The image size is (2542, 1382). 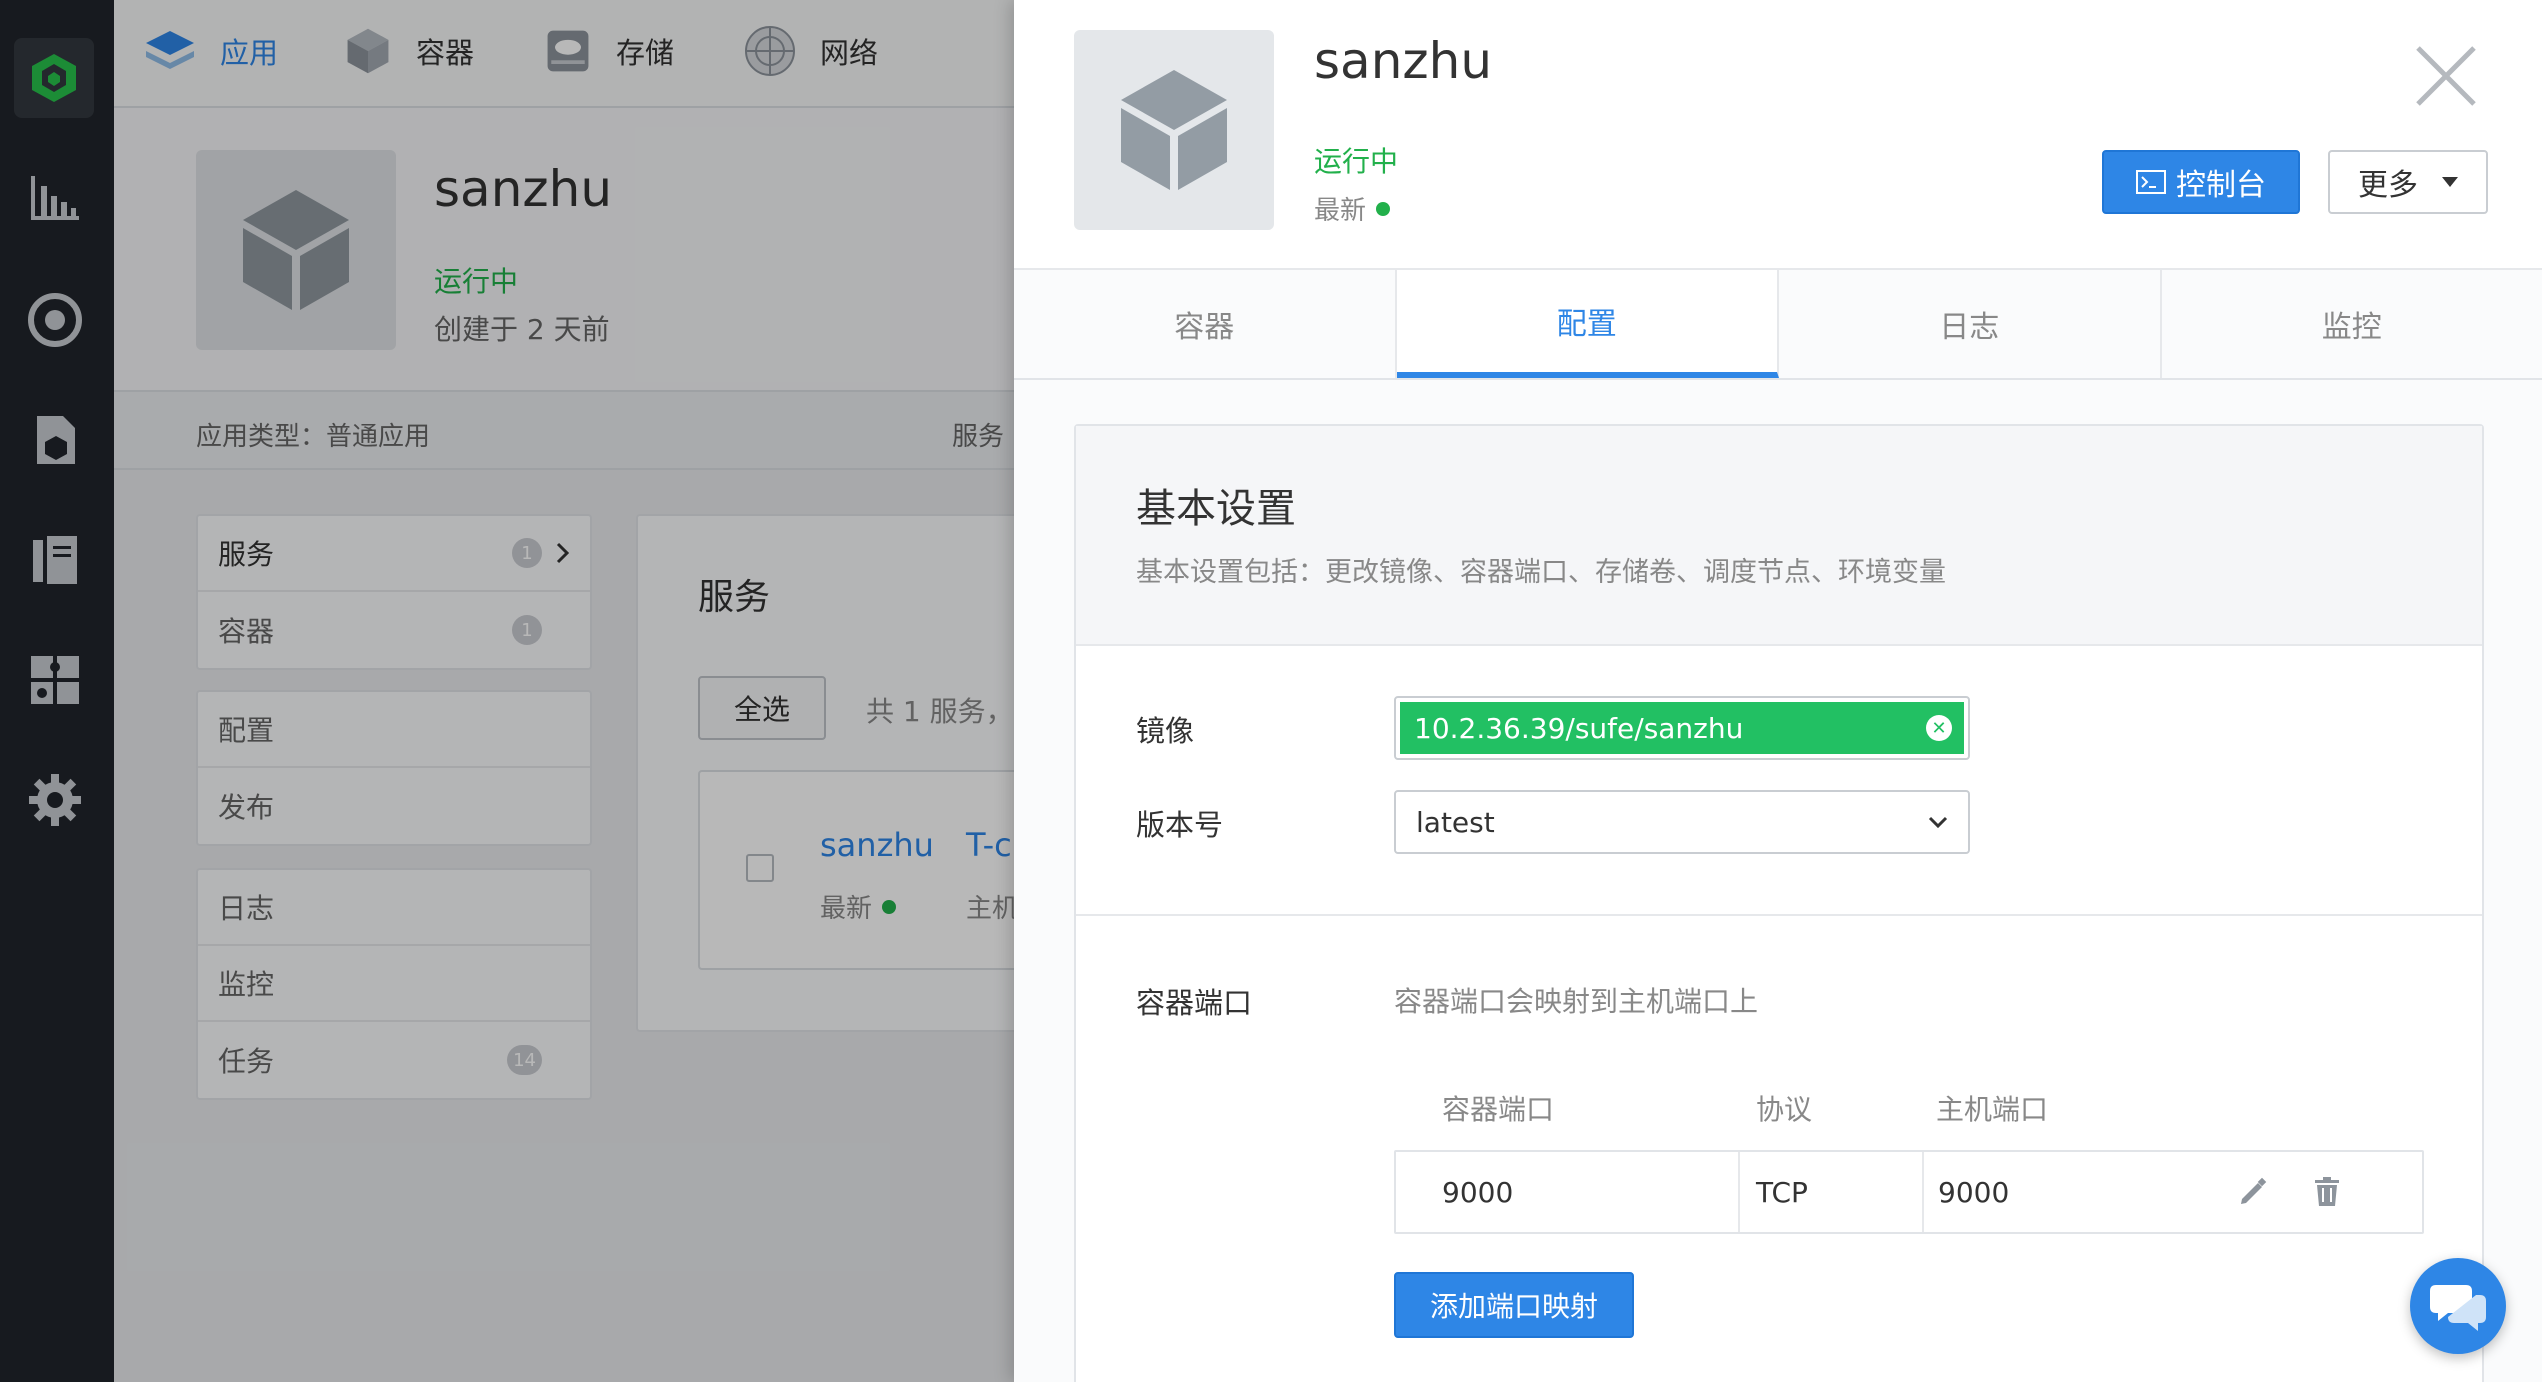 What do you see at coordinates (1356, 161) in the screenshot?
I see `drawer-status: 运行中` at bounding box center [1356, 161].